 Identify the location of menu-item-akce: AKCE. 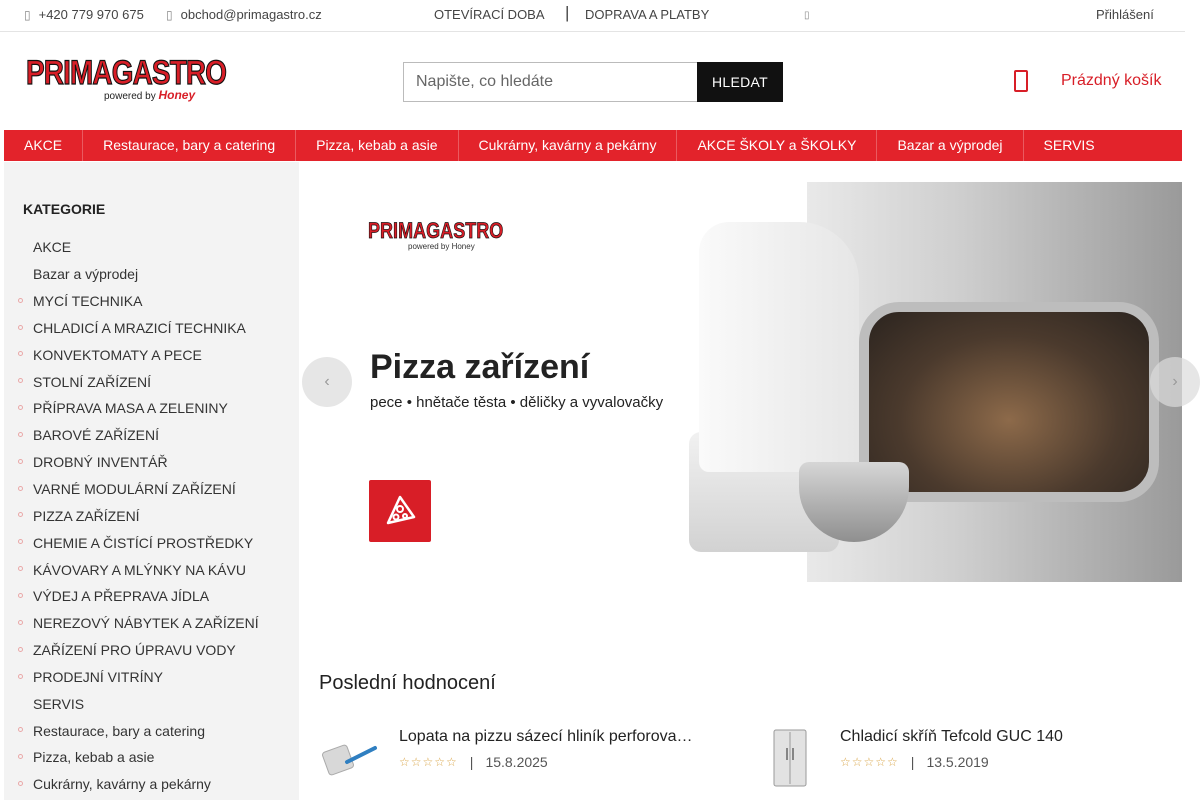
(44, 145).